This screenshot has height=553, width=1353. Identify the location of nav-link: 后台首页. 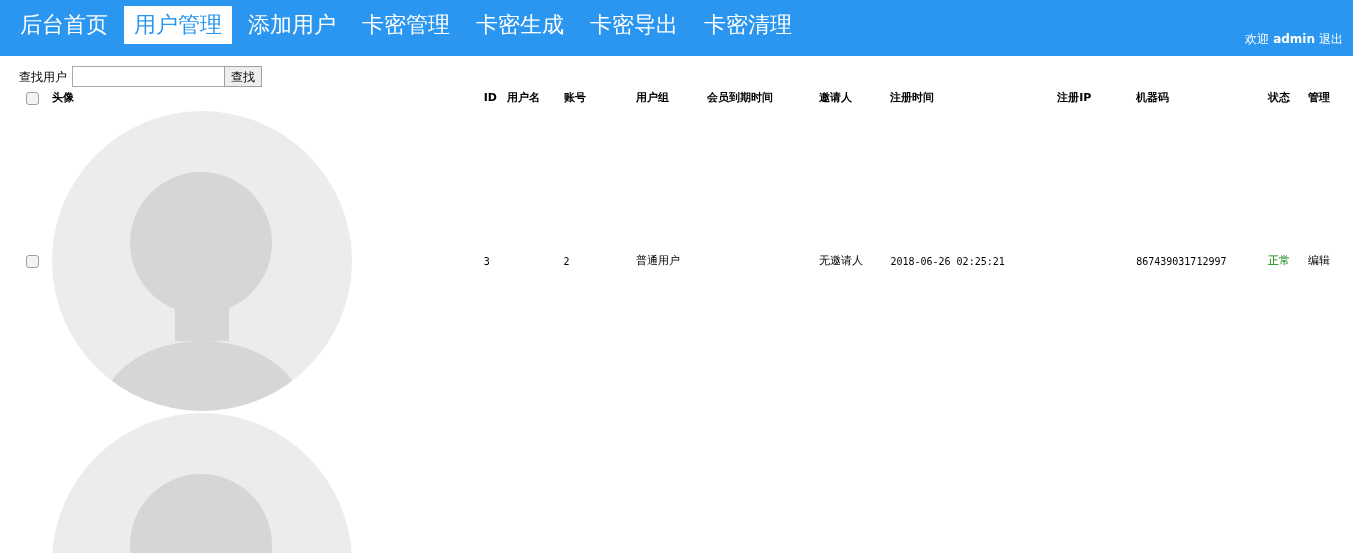
(64, 25).